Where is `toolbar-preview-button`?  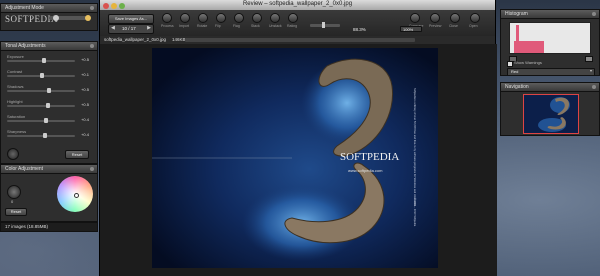
toolbar-preview-button is located at coordinates (435, 18).